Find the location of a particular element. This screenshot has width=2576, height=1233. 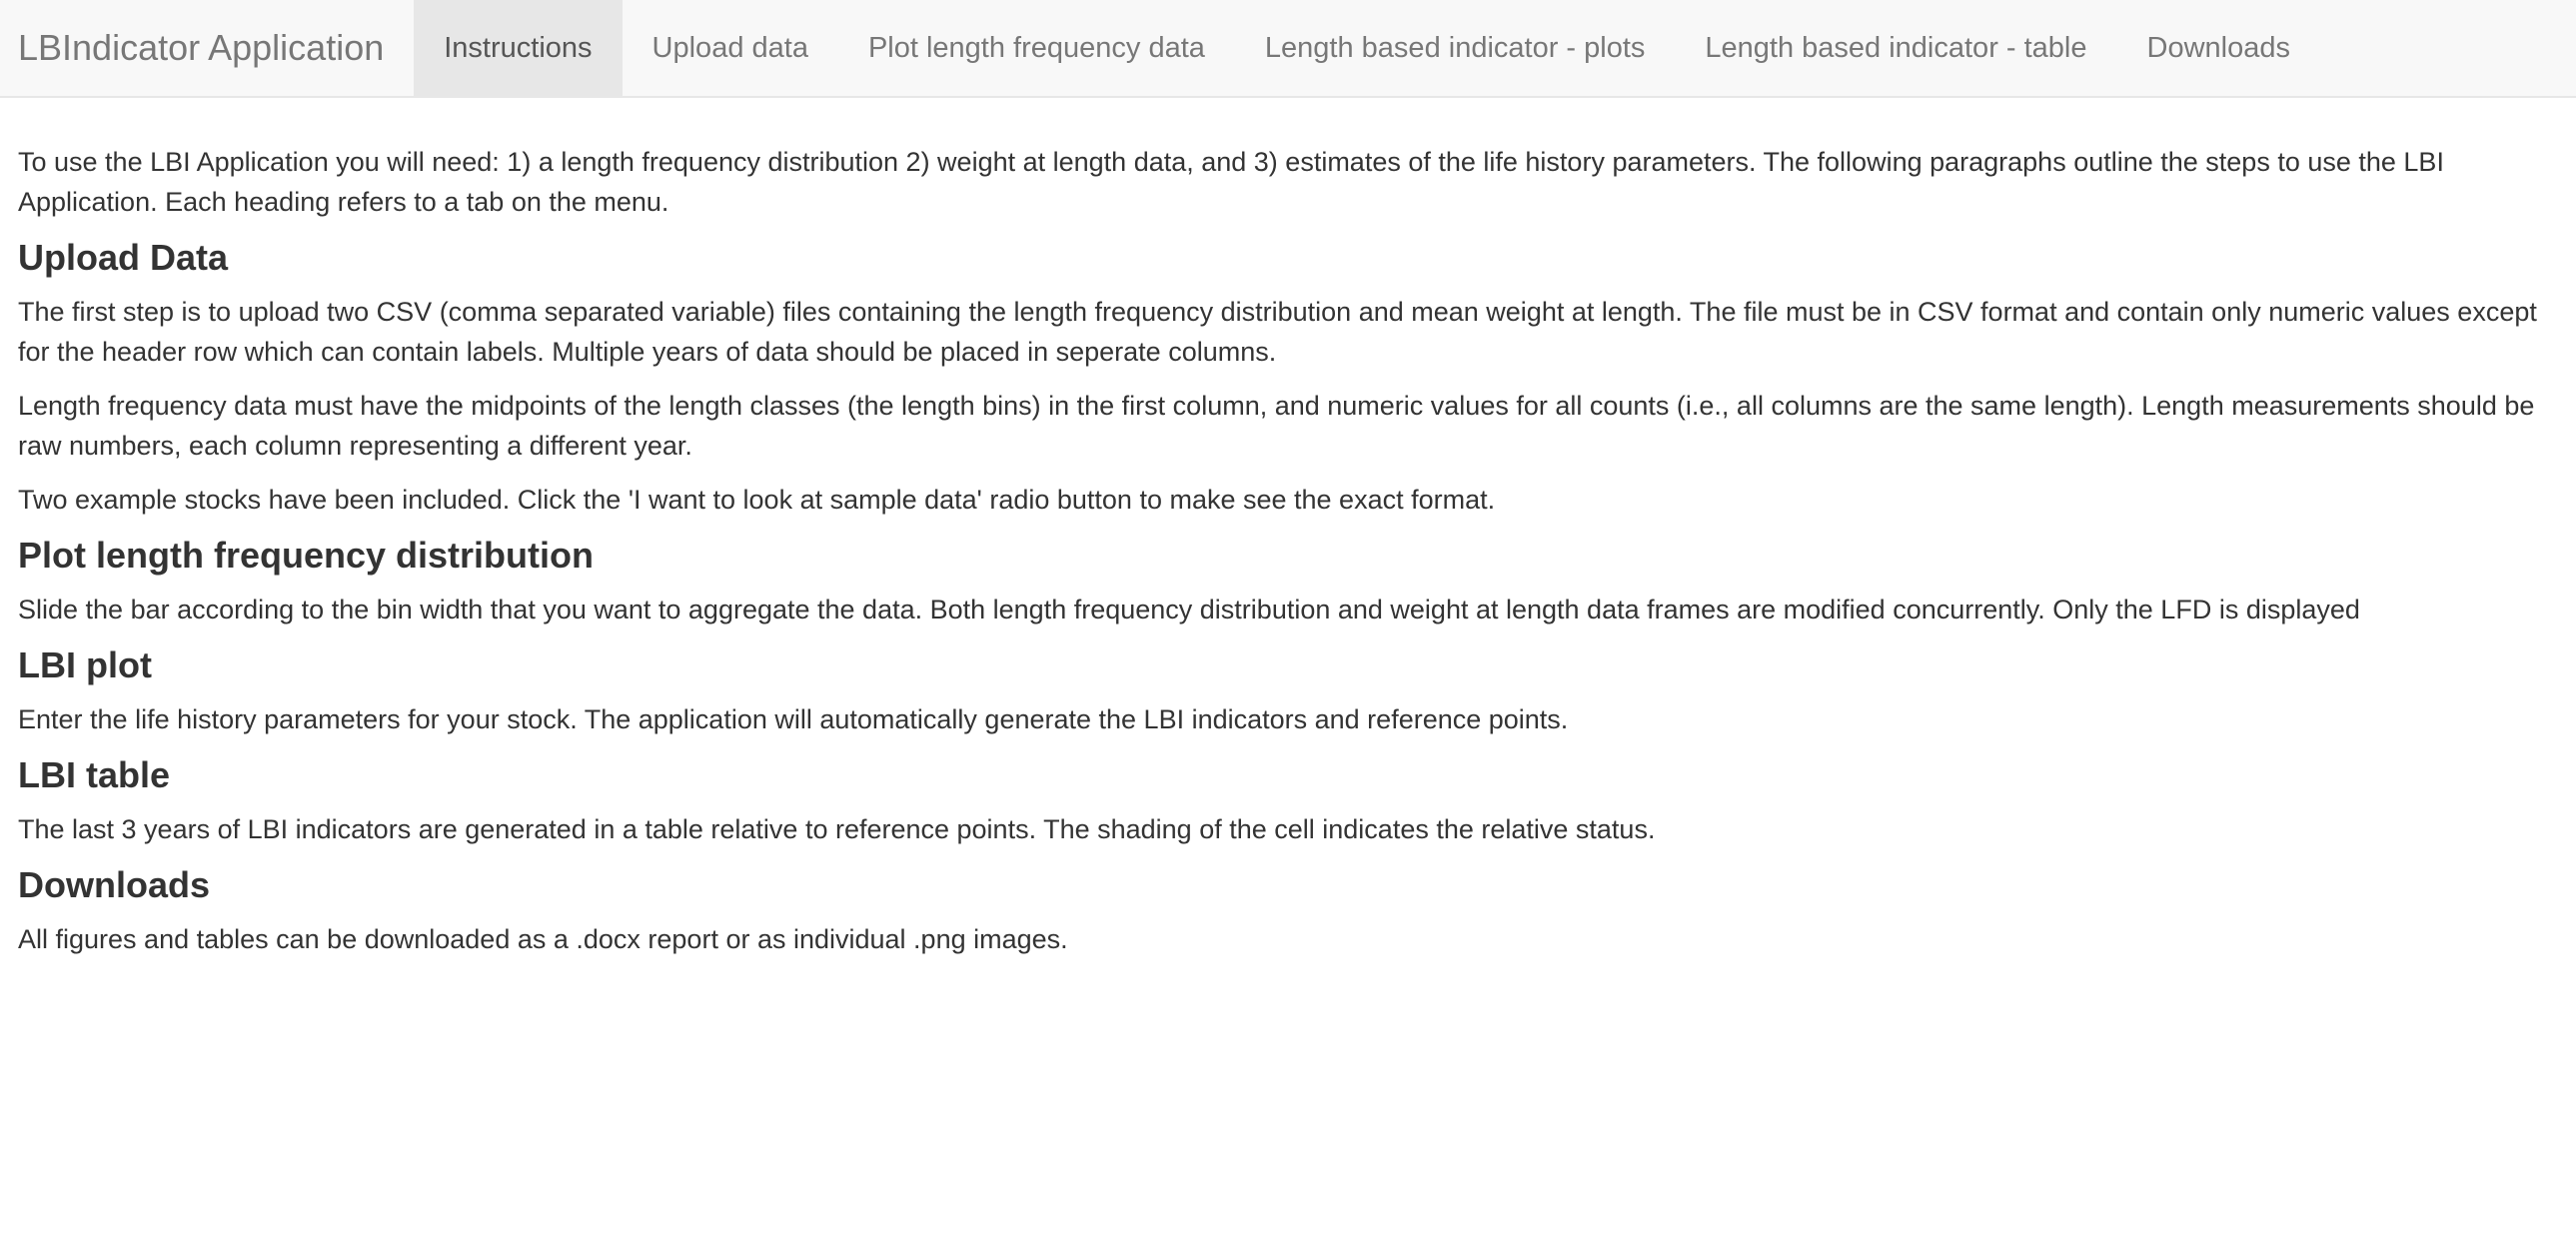

tab-instructions: Instructions is located at coordinates (518, 48).